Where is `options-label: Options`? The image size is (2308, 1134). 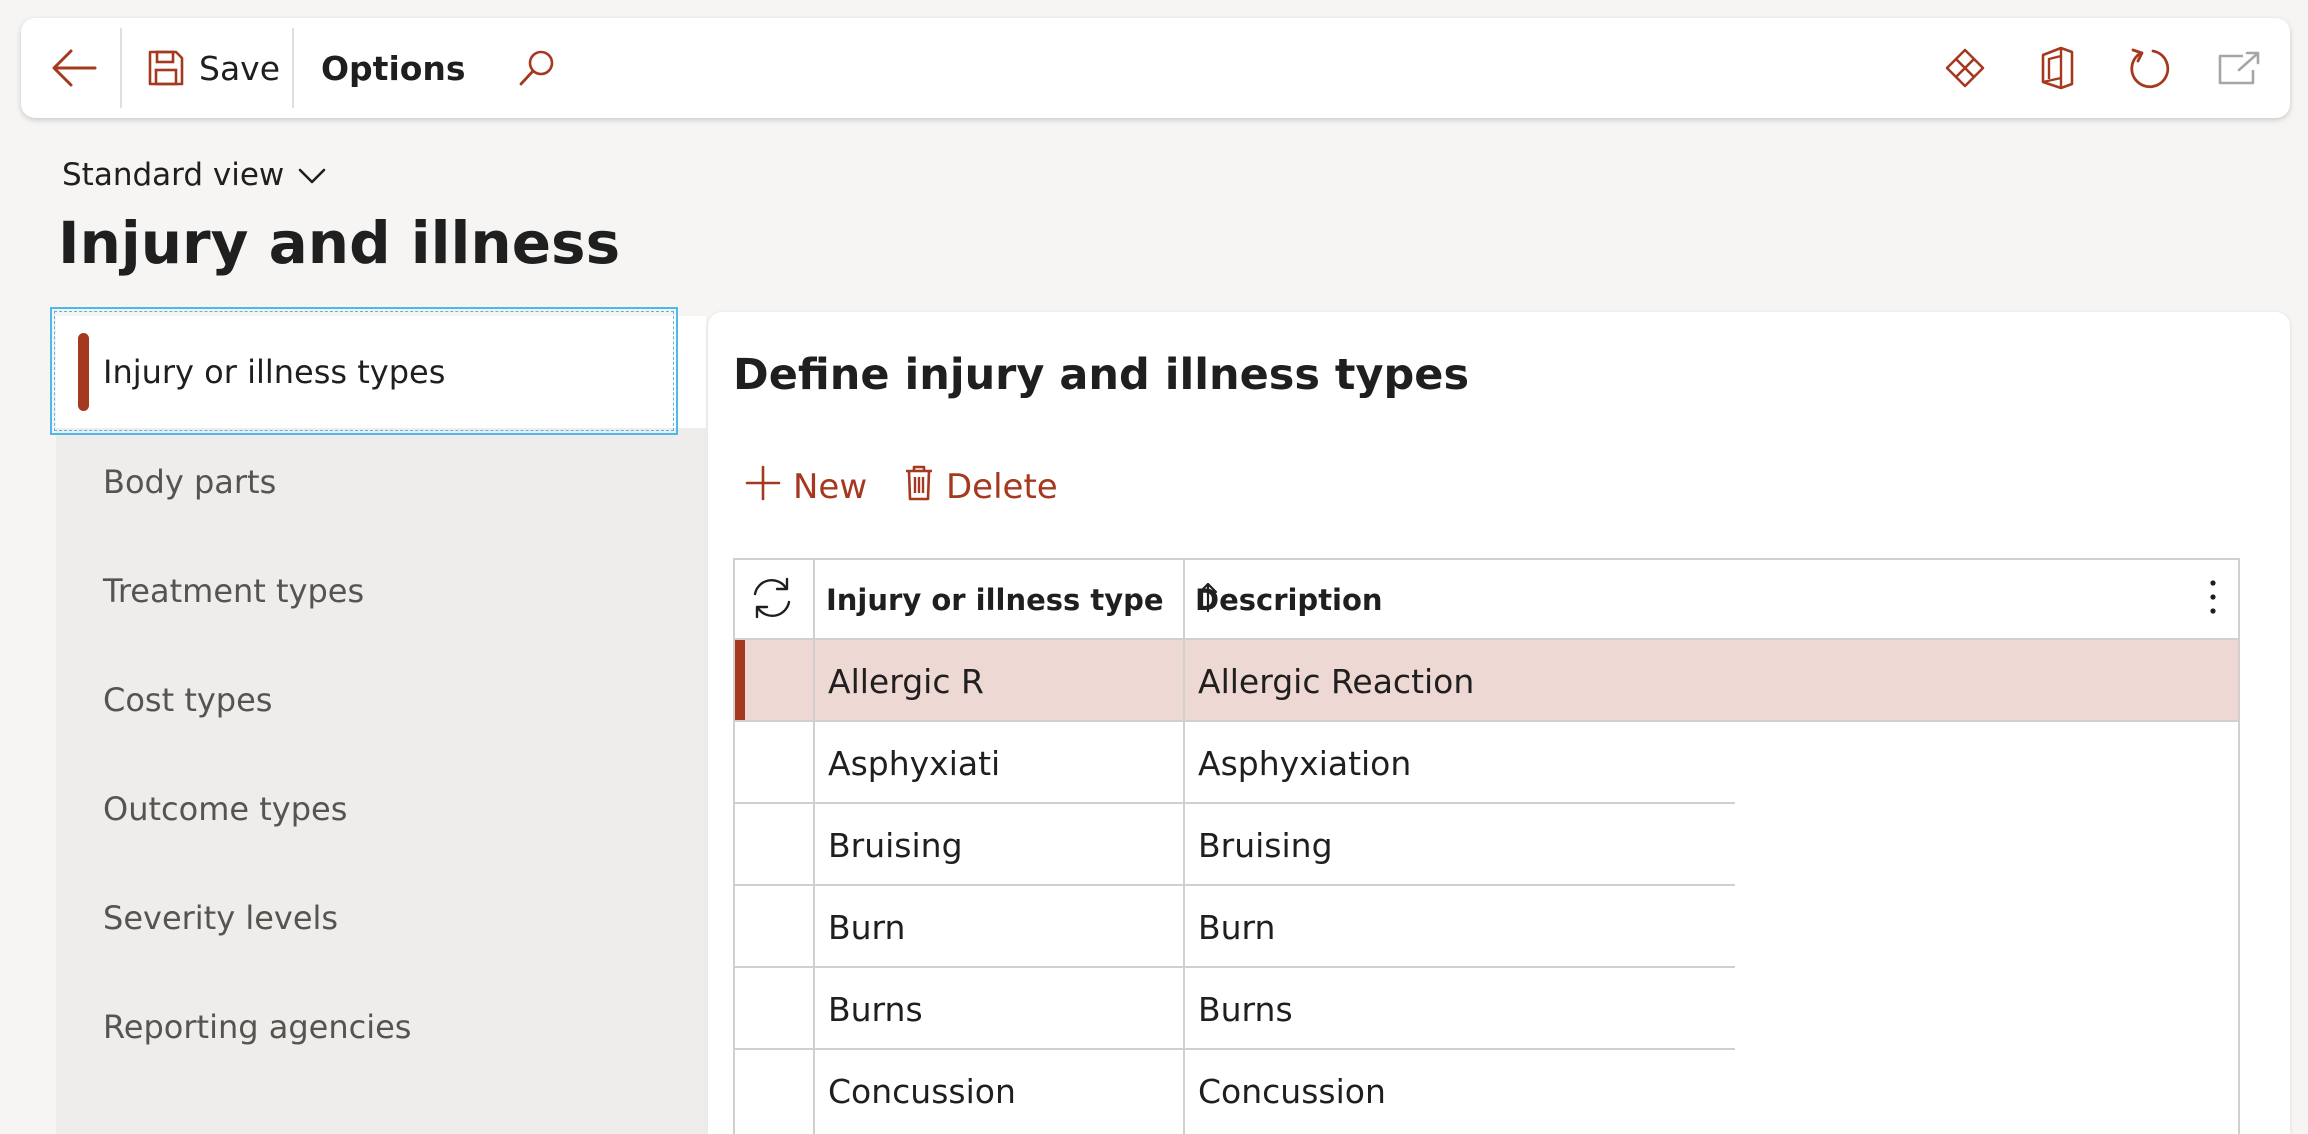 options-label: Options is located at coordinates (393, 68).